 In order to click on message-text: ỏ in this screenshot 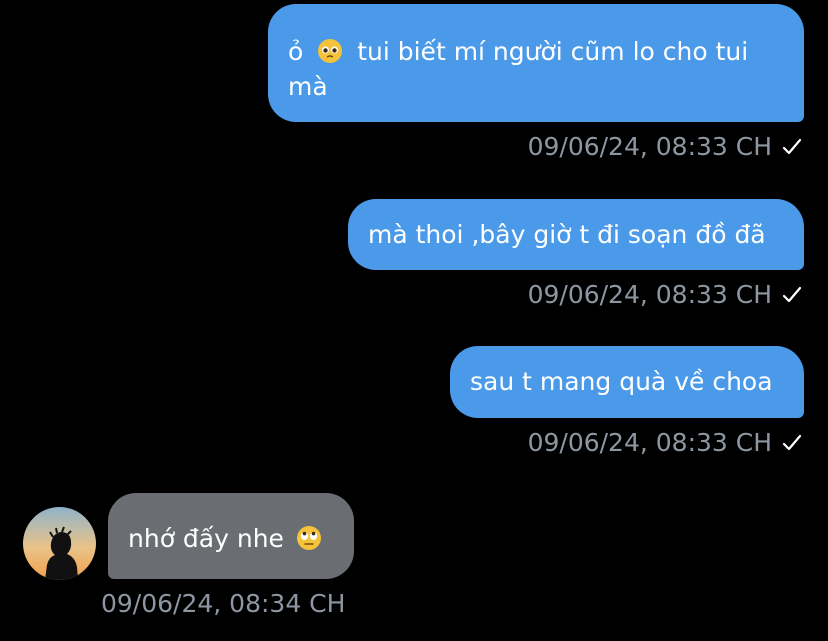, I will do `click(296, 51)`.